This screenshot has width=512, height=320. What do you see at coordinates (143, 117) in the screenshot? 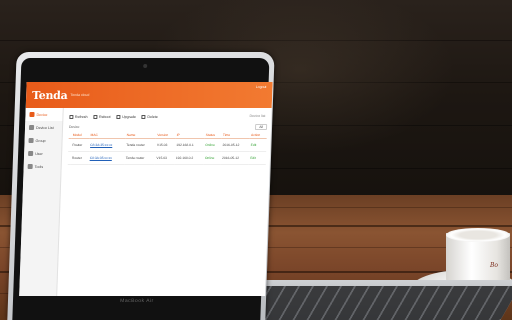
I see `delete-icon` at bounding box center [143, 117].